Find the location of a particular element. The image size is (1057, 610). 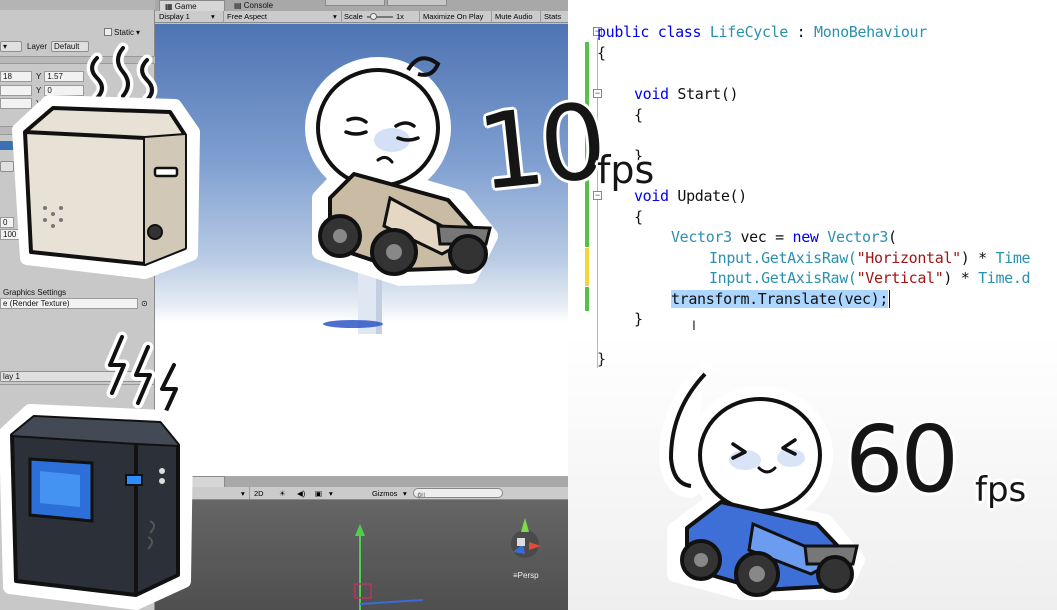

fps-low-number: 10 is located at coordinates (540, 147).